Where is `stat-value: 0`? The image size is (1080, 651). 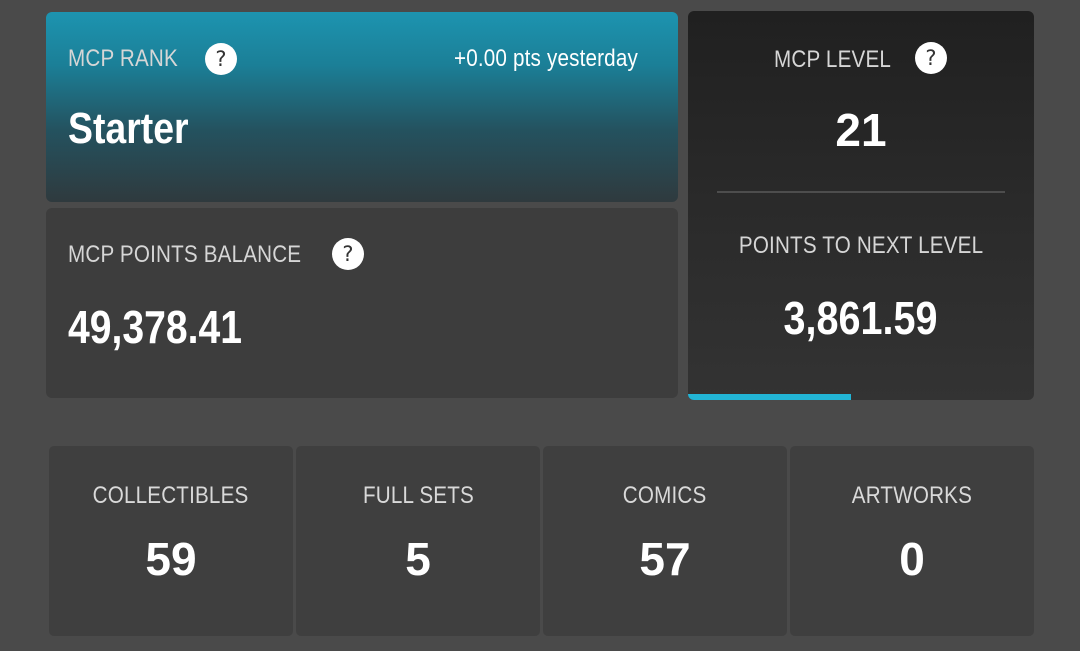 stat-value: 0 is located at coordinates (912, 559).